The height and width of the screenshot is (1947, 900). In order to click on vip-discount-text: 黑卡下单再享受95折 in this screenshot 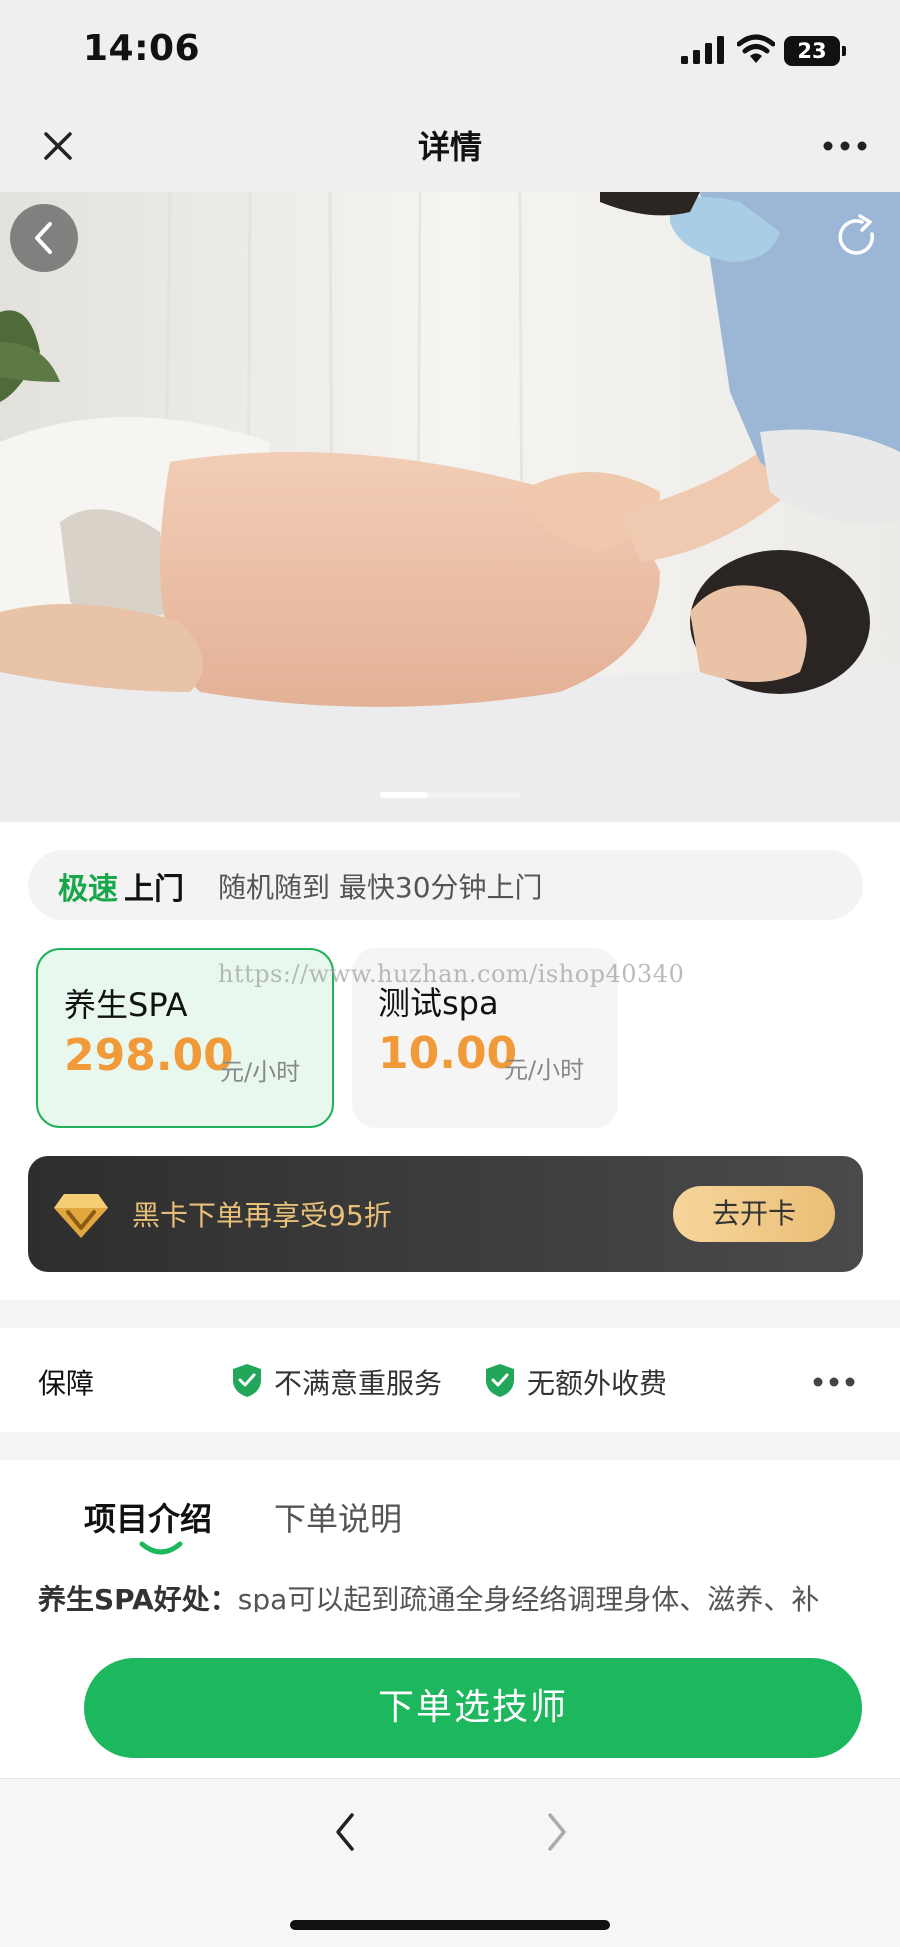, I will do `click(262, 1215)`.